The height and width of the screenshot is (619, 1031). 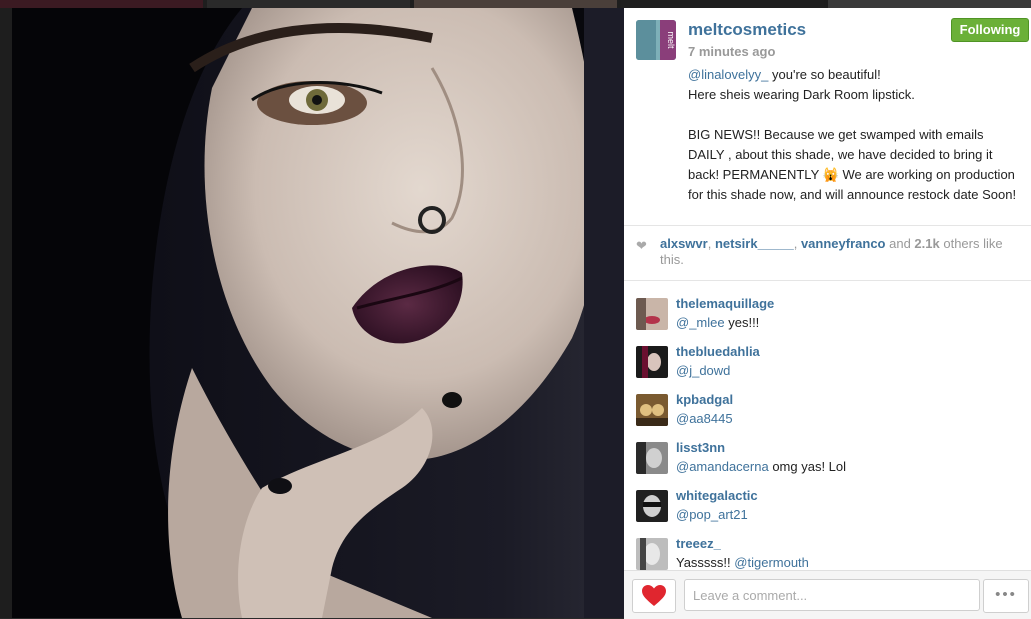 What do you see at coordinates (827, 364) in the screenshot?
I see `comment-item: thebluedahlia @j_dowd` at bounding box center [827, 364].